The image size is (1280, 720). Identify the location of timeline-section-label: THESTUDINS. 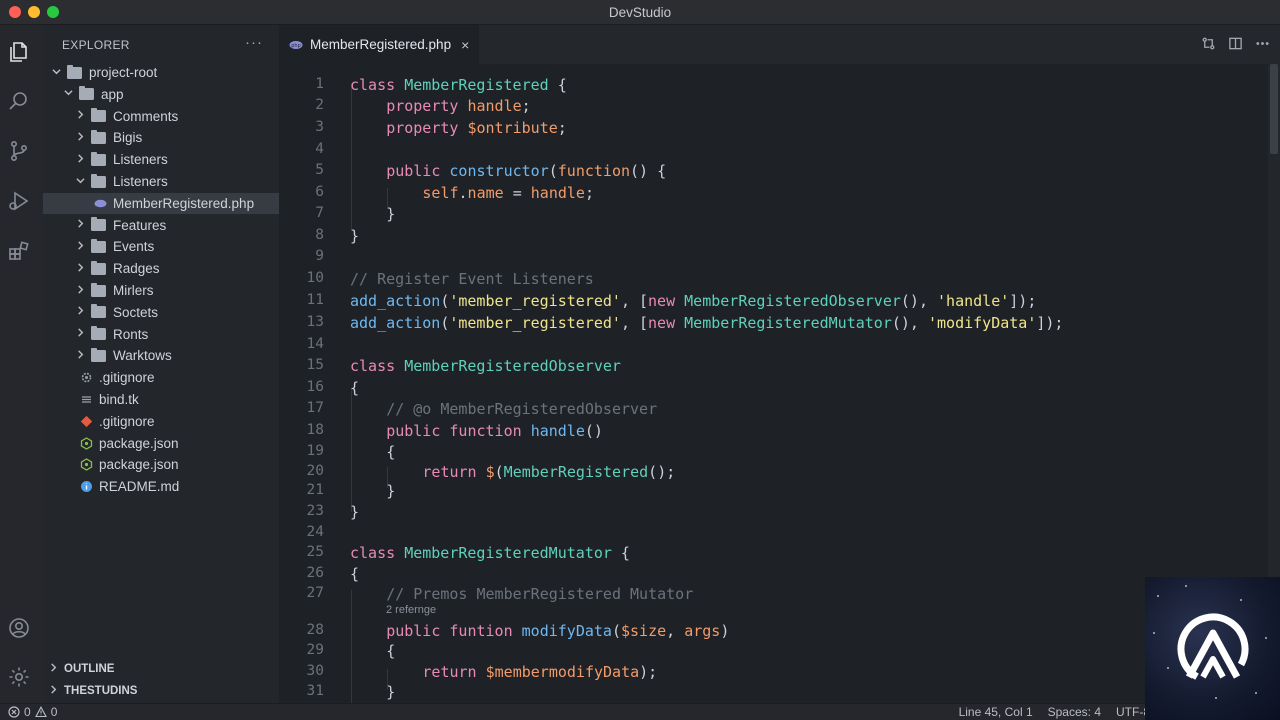
(101, 691).